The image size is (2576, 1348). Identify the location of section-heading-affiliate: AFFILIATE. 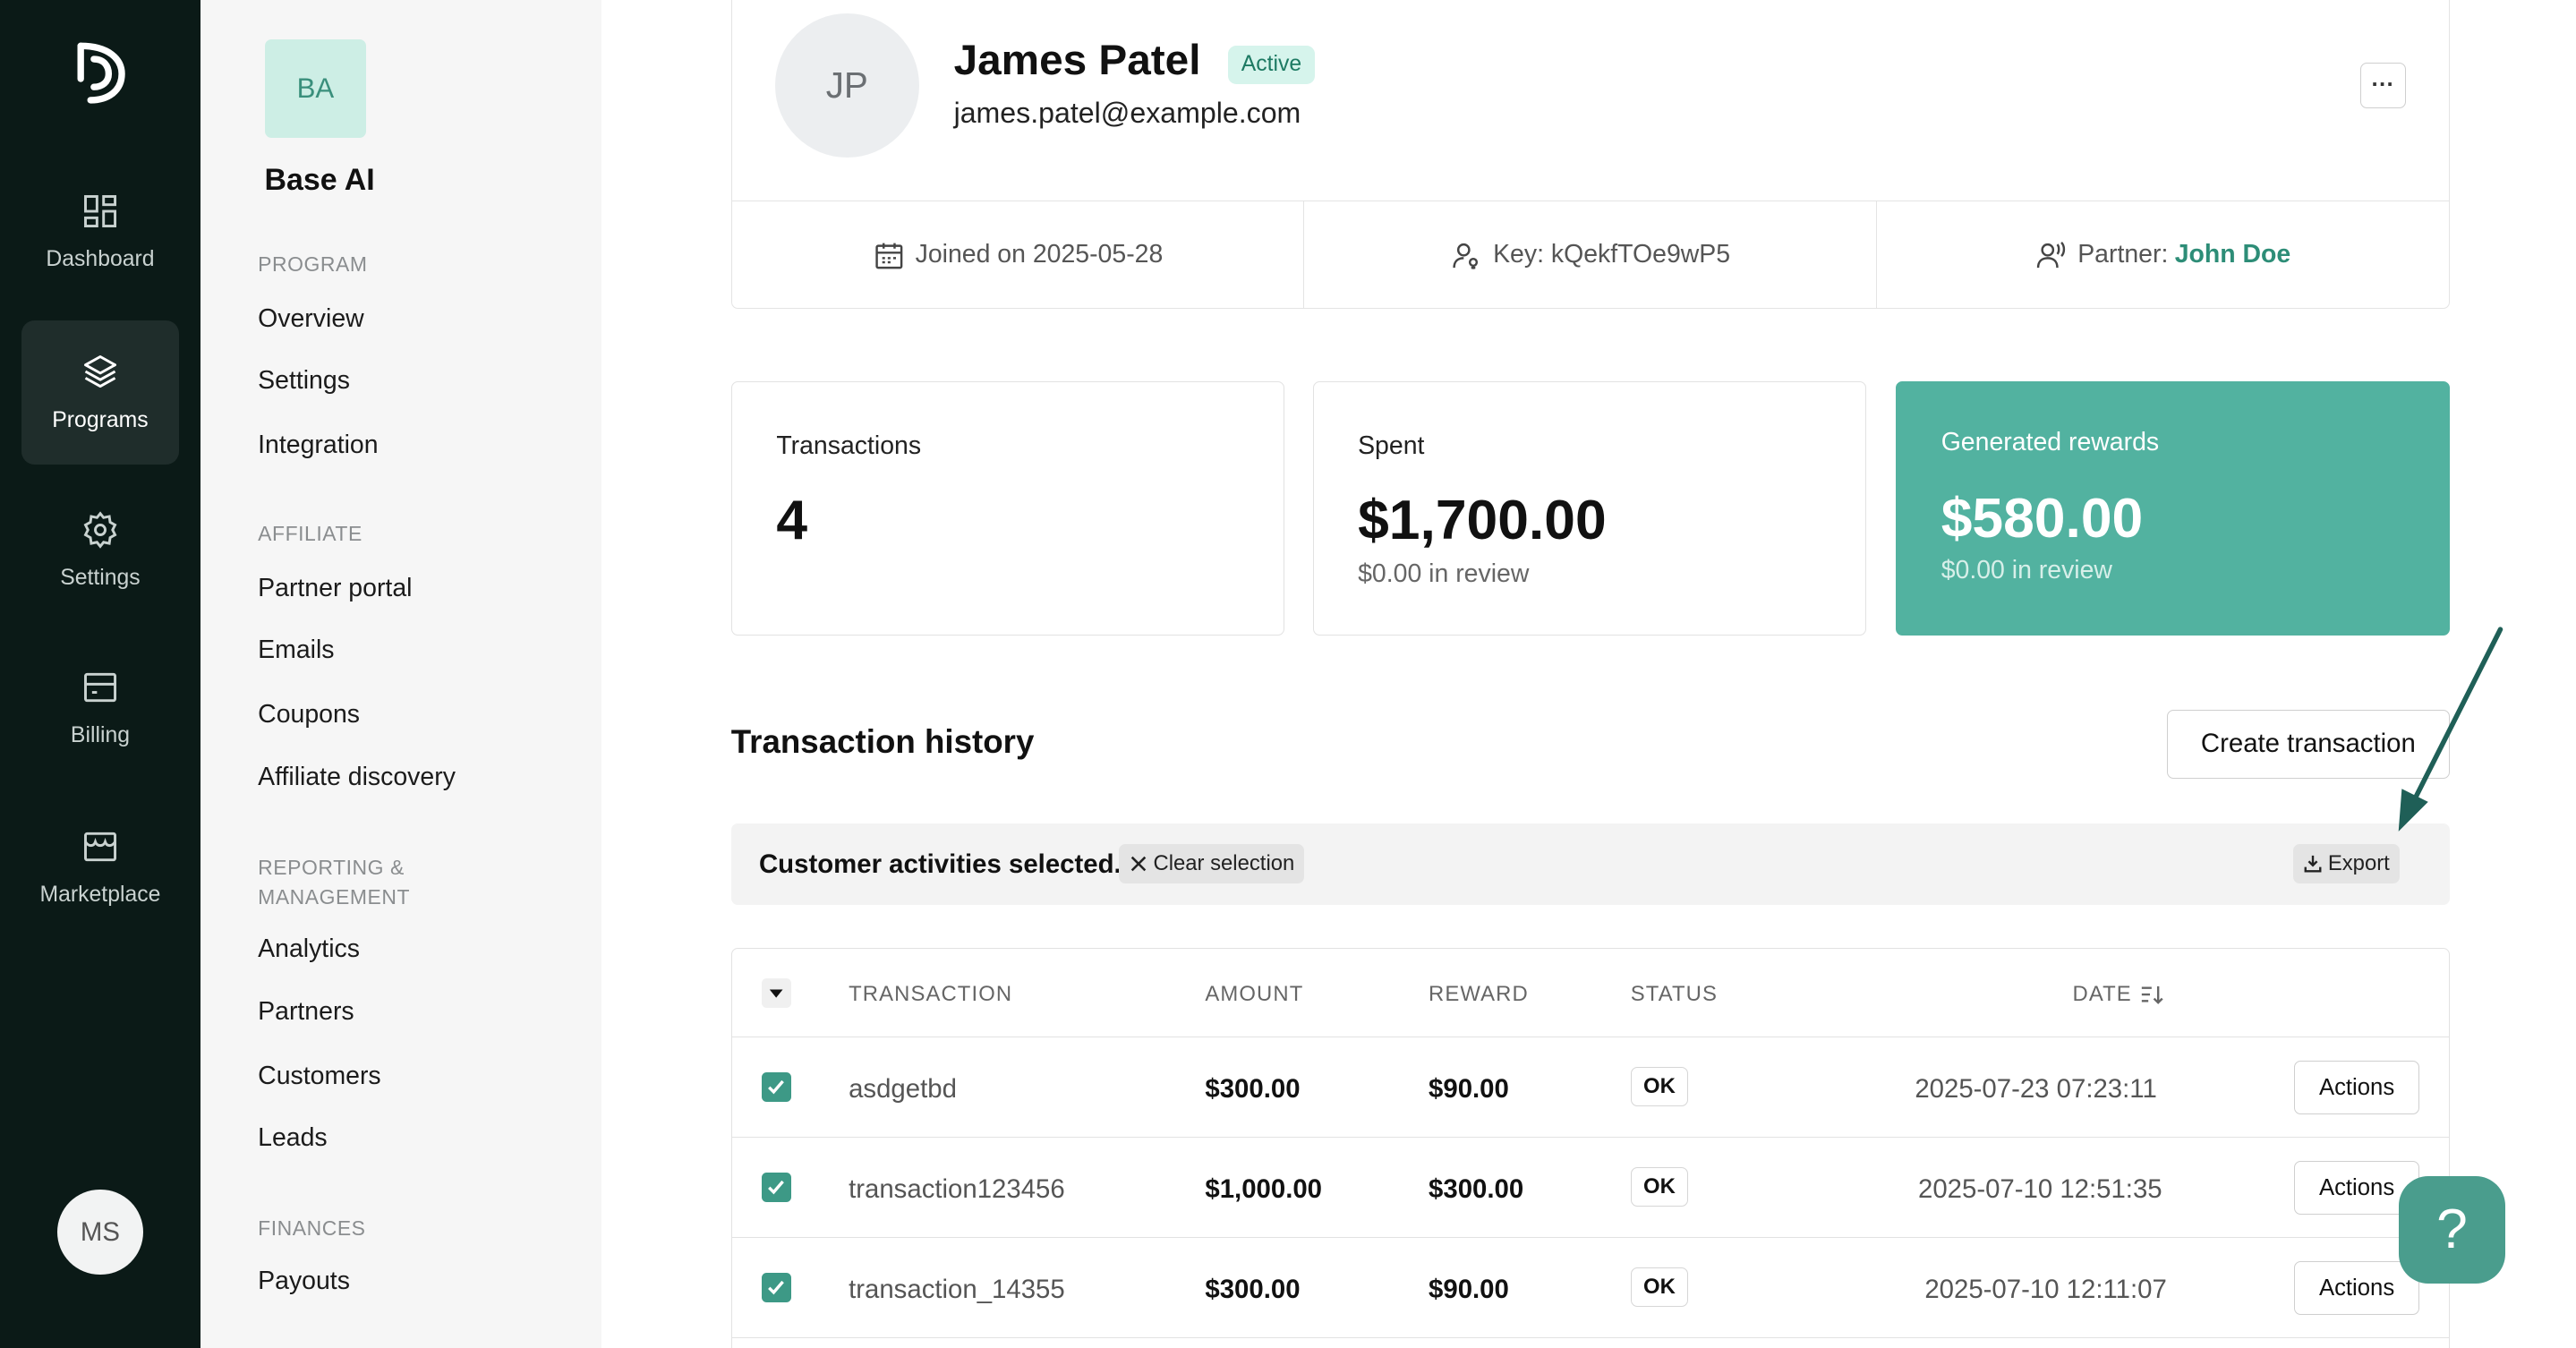
(310, 534).